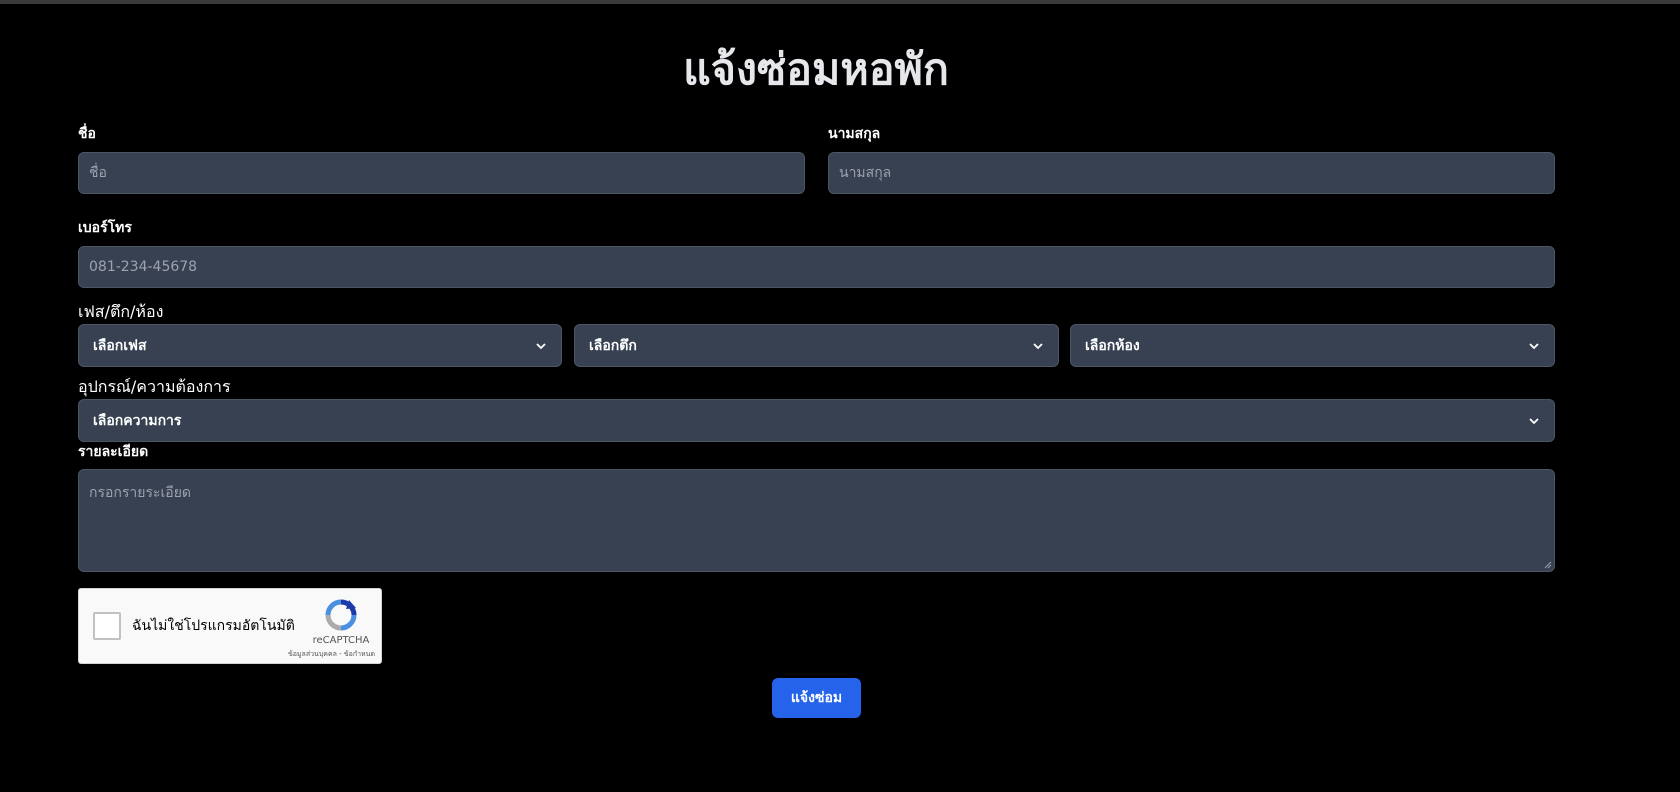 The image size is (1680, 792). Describe the element at coordinates (98, 173) in the screenshot. I see `first-name-placeholder: ชื่อ` at that location.